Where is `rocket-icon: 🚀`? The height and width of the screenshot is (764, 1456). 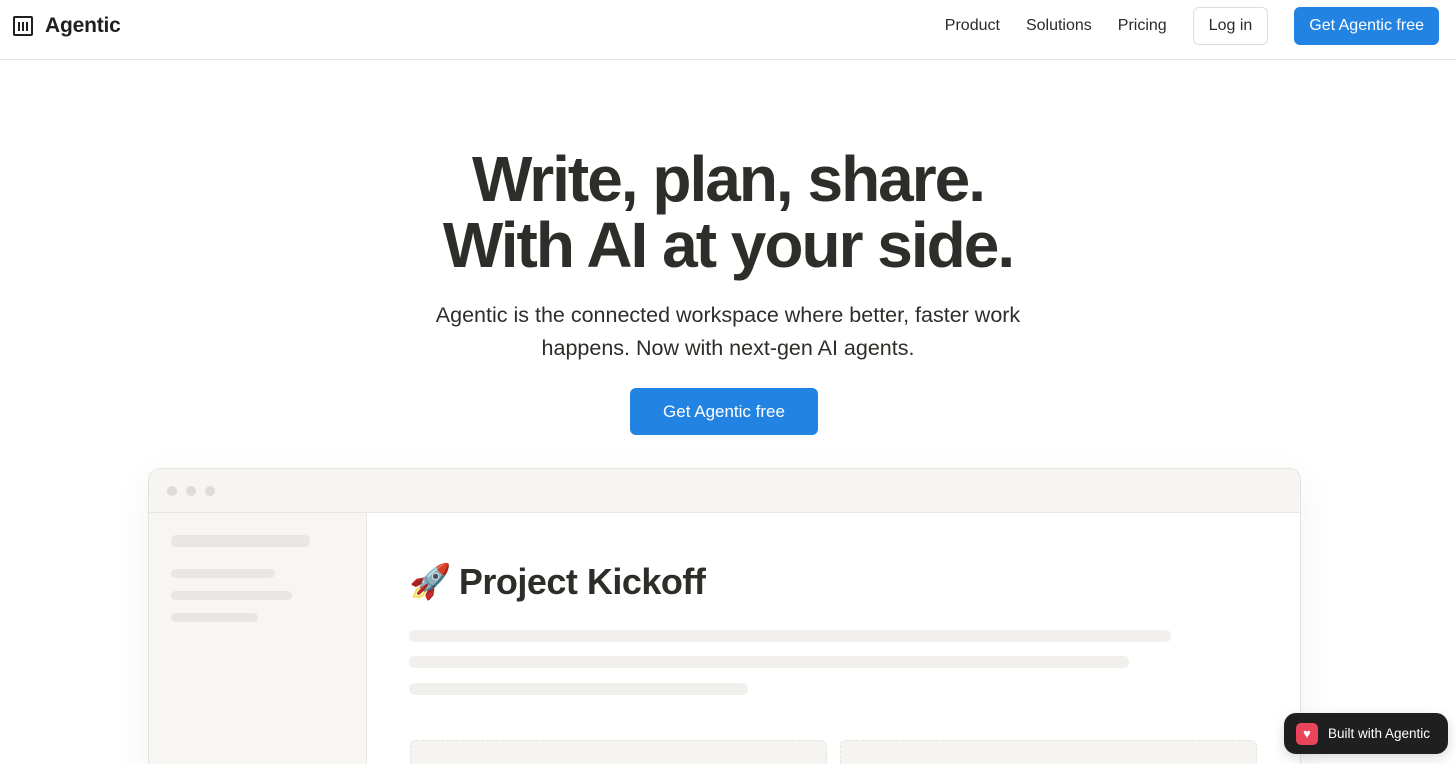 rocket-icon: 🚀 is located at coordinates (430, 582).